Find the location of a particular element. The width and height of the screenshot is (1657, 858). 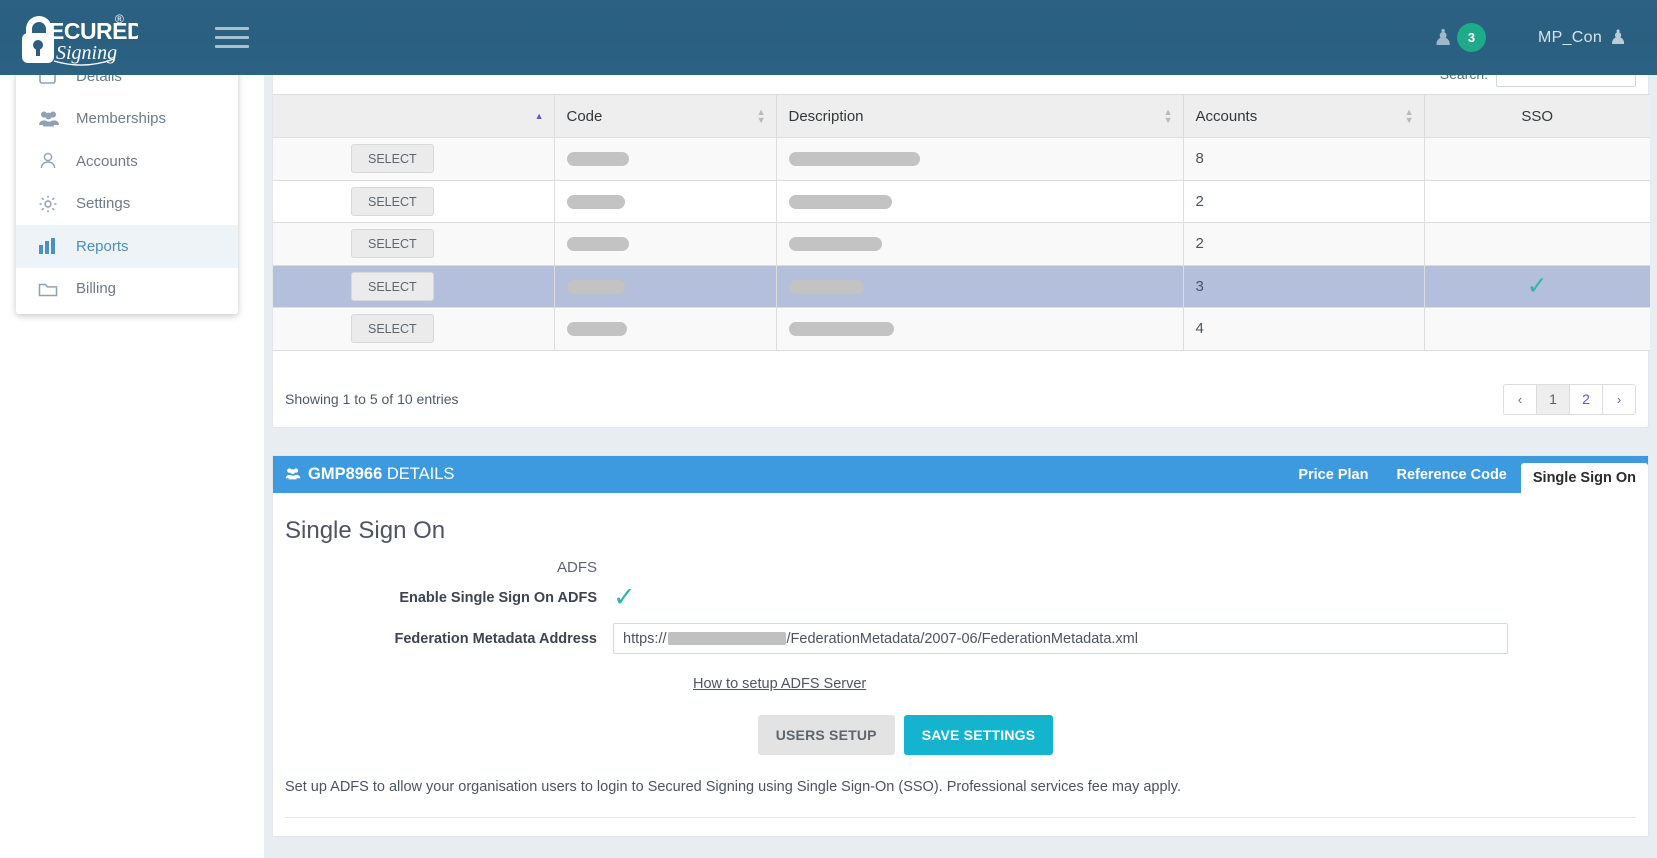

sidebar-item-label: Reports is located at coordinates (102, 246).